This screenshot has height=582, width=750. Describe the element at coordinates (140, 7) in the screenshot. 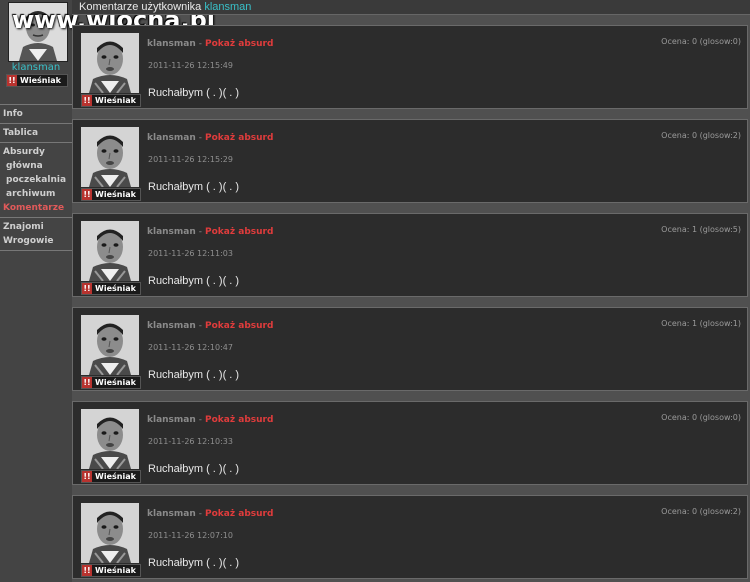

I see `page-title-prefix: Komentarze użytkownika` at that location.